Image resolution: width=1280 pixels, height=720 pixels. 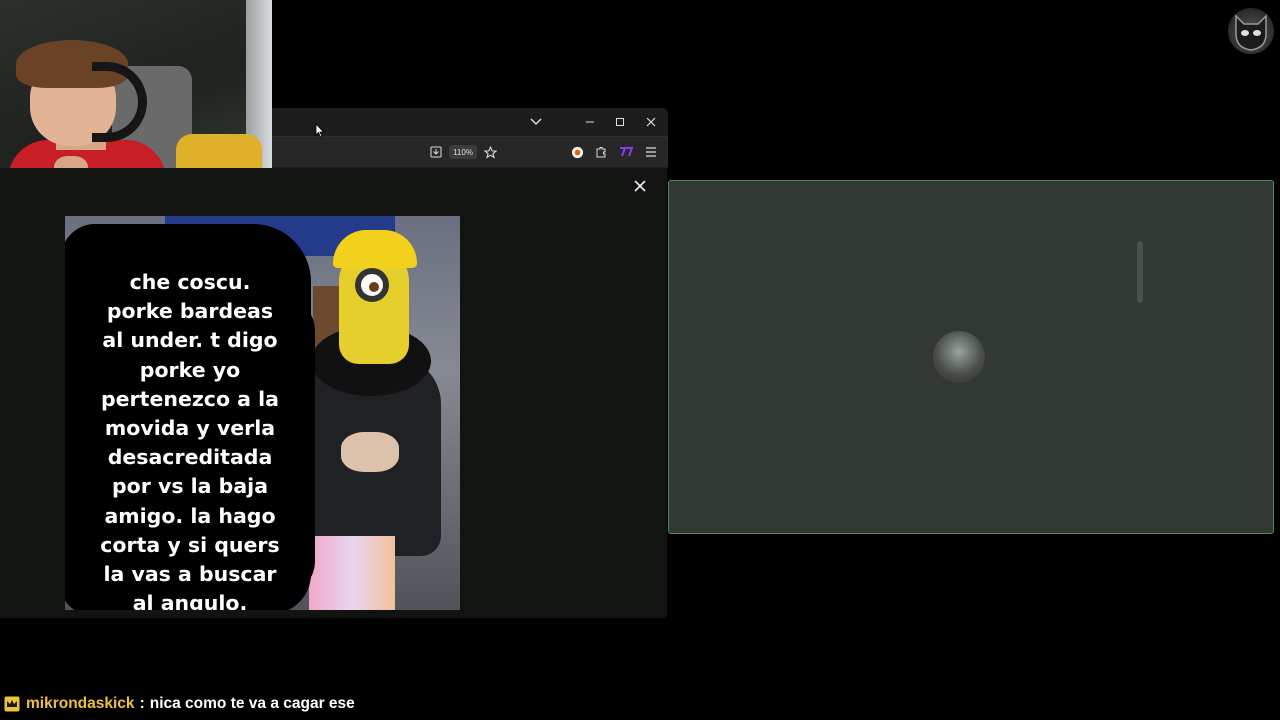 I want to click on zoom-level-badge: 110%, so click(x=463, y=152).